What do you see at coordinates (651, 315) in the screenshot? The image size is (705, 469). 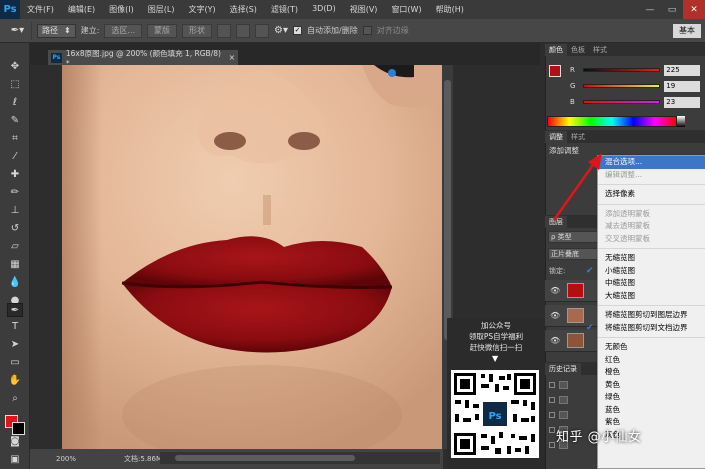 I see `context-menu-item: 将缩览图剪切到图层边界` at bounding box center [651, 315].